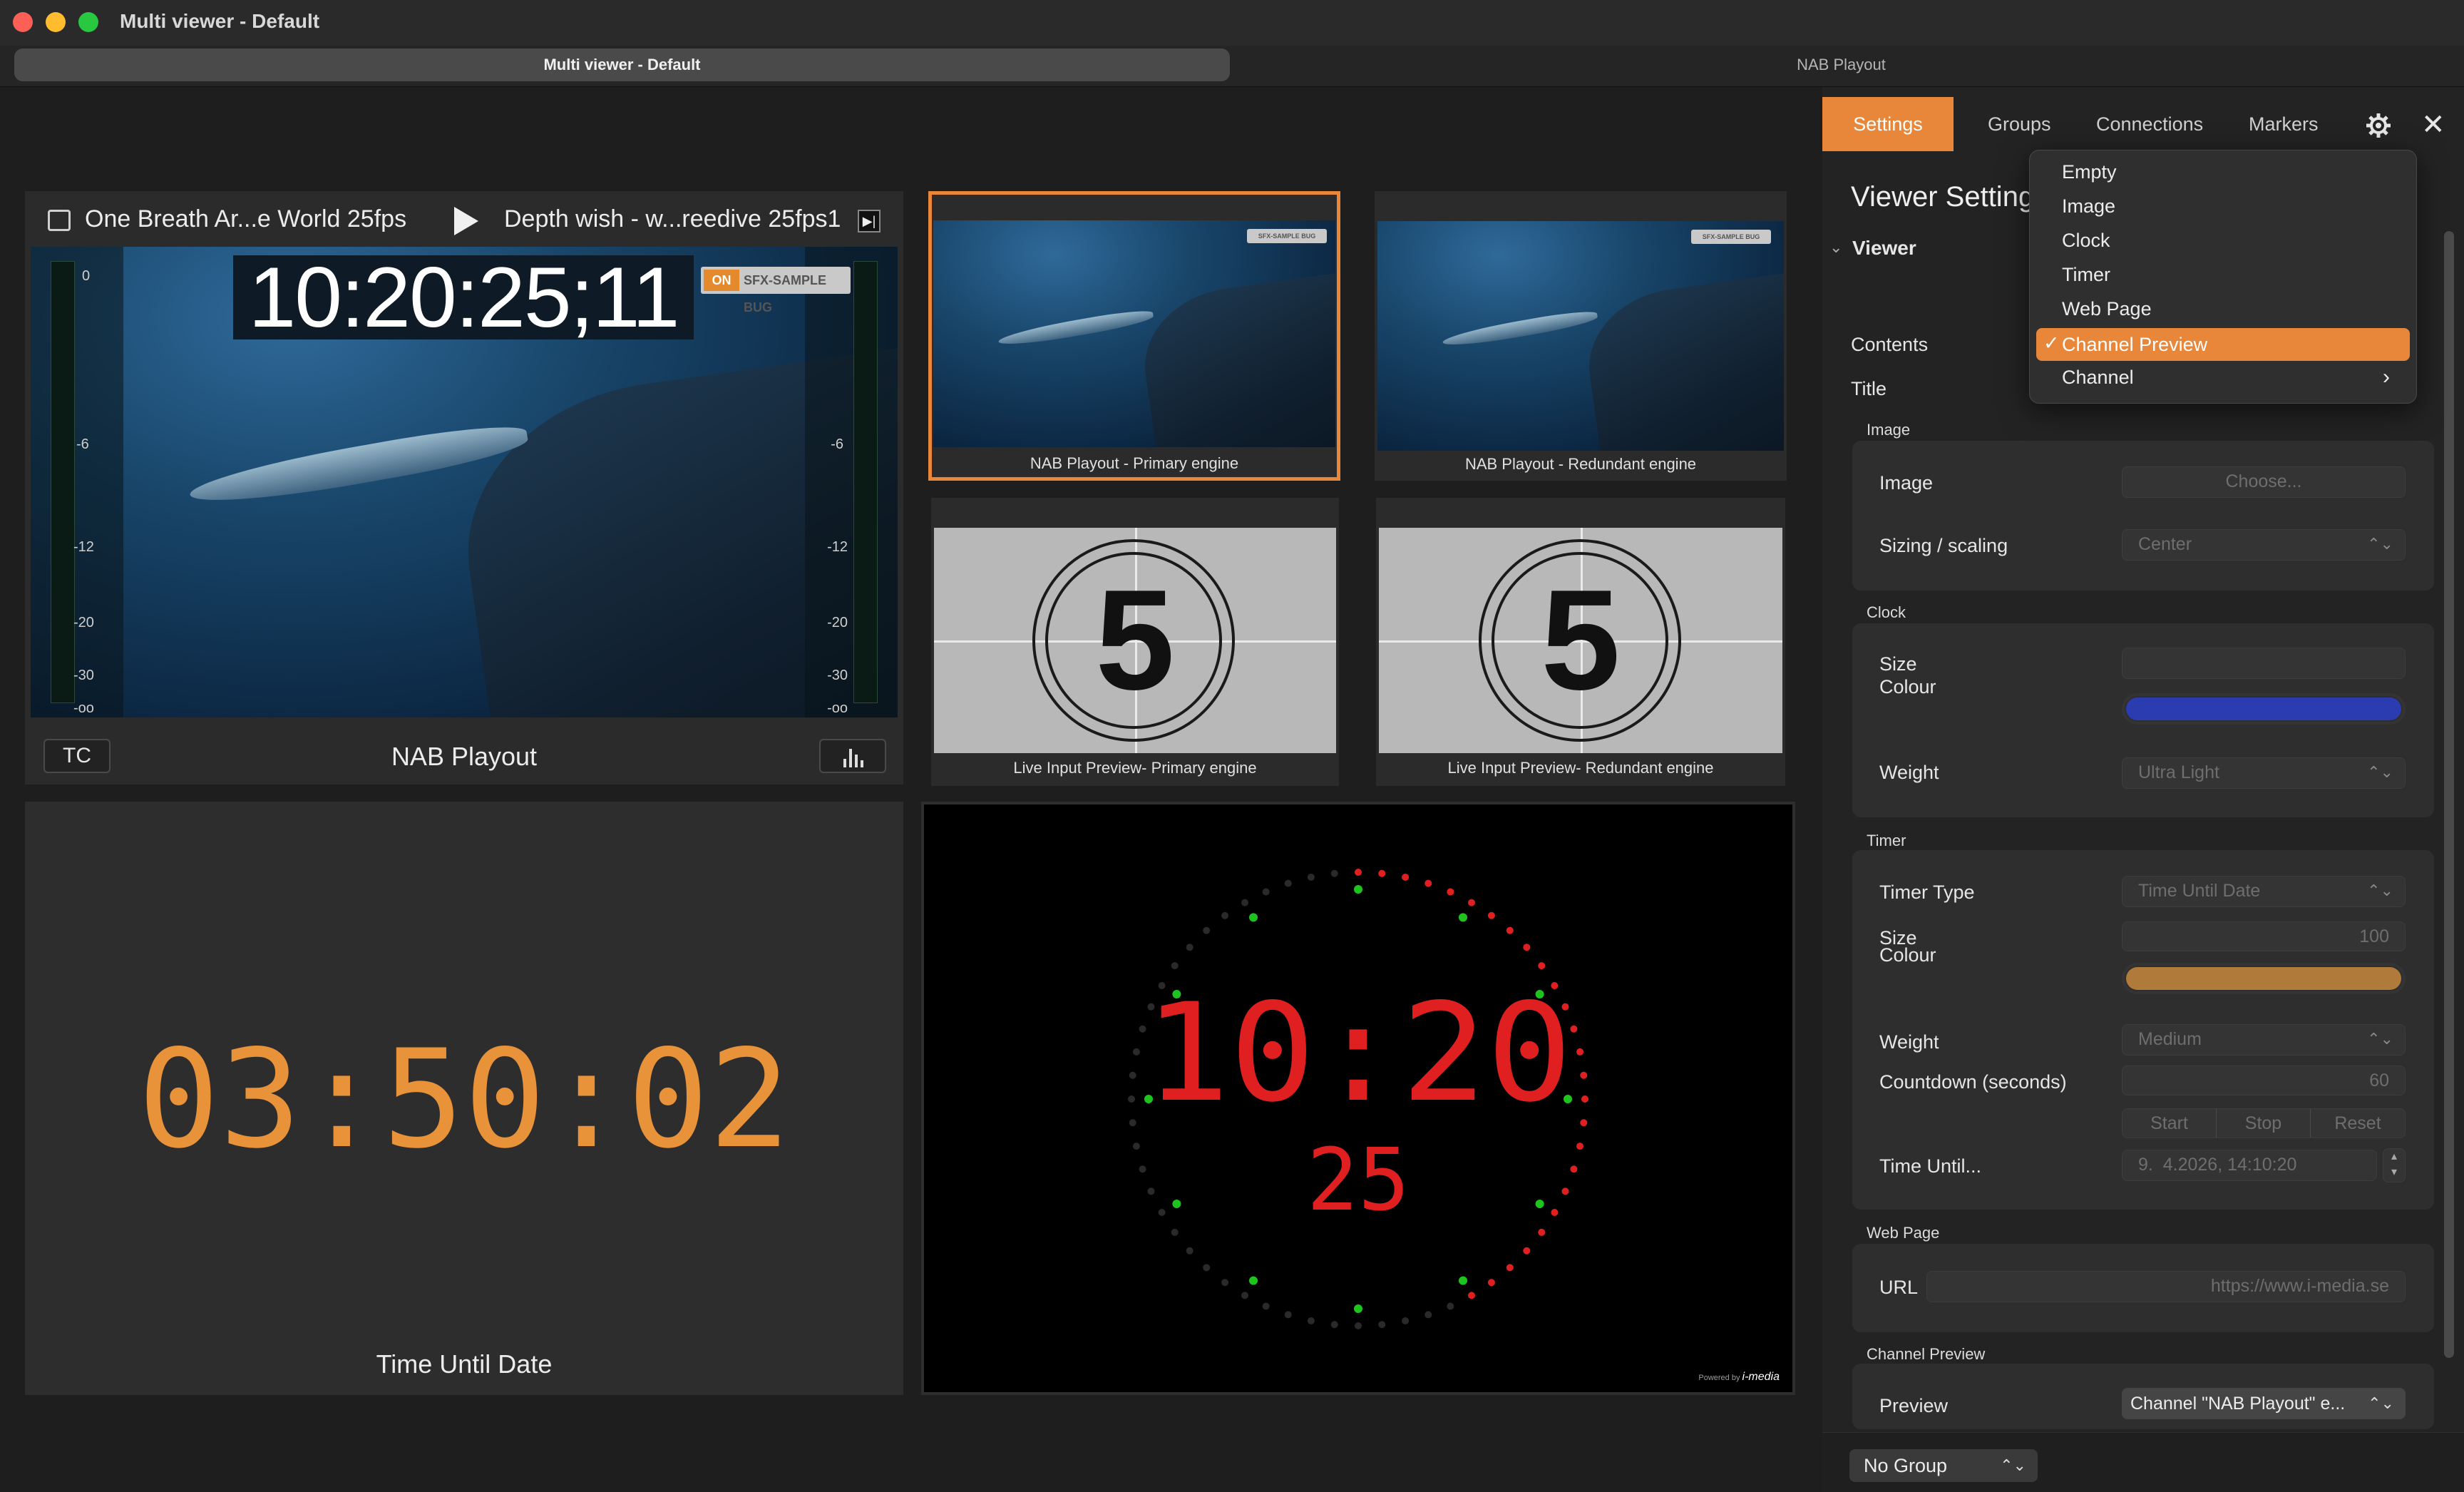  I want to click on leader-number: 5, so click(1581, 640).